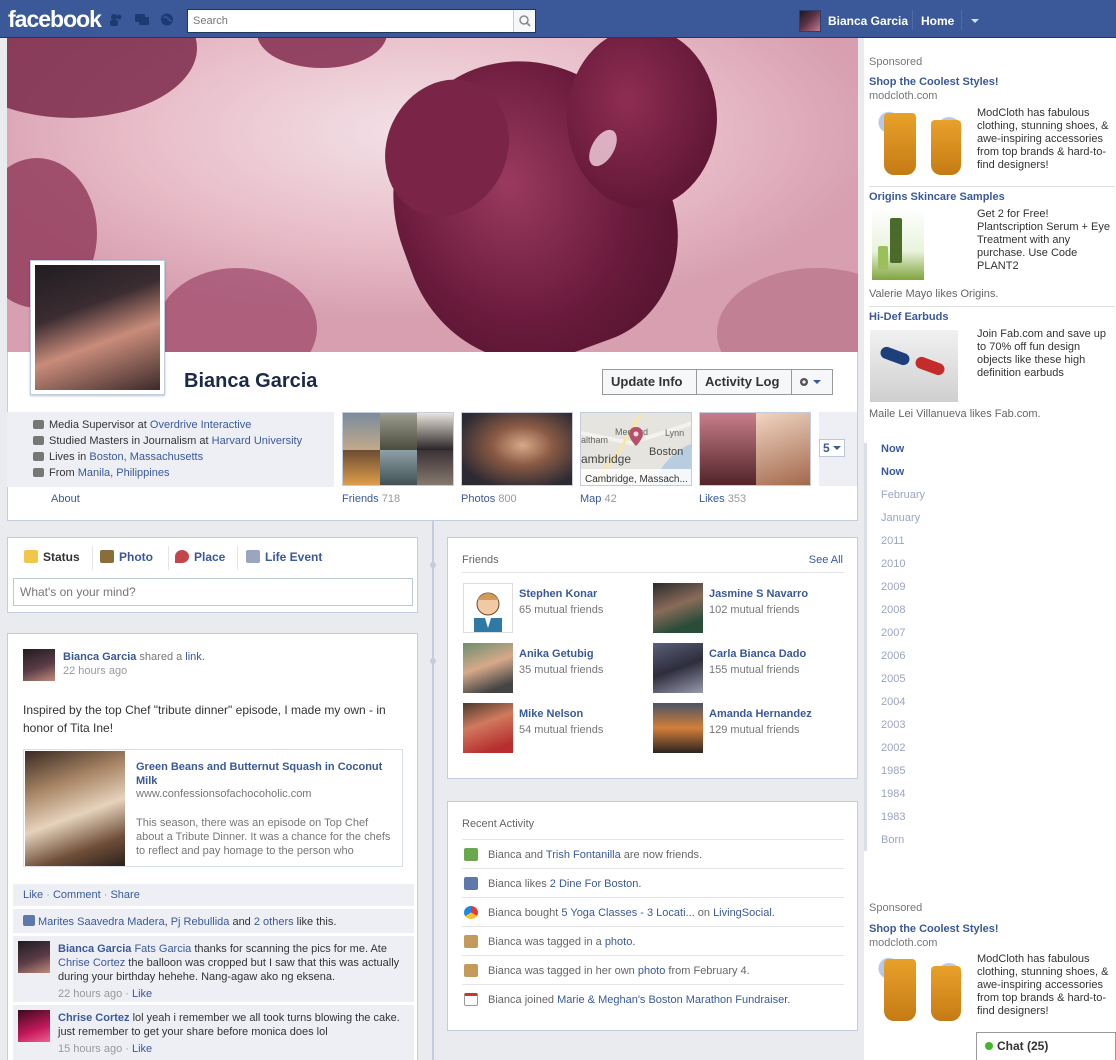  I want to click on status-input, so click(213, 592).